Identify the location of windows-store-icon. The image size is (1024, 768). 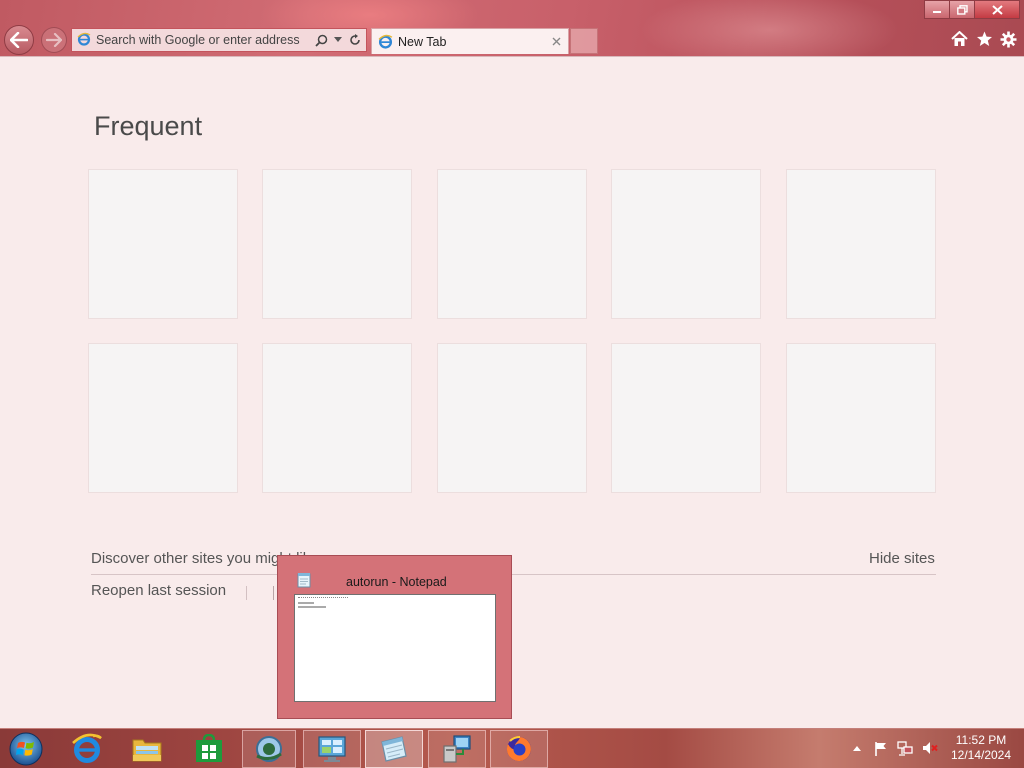
(209, 748).